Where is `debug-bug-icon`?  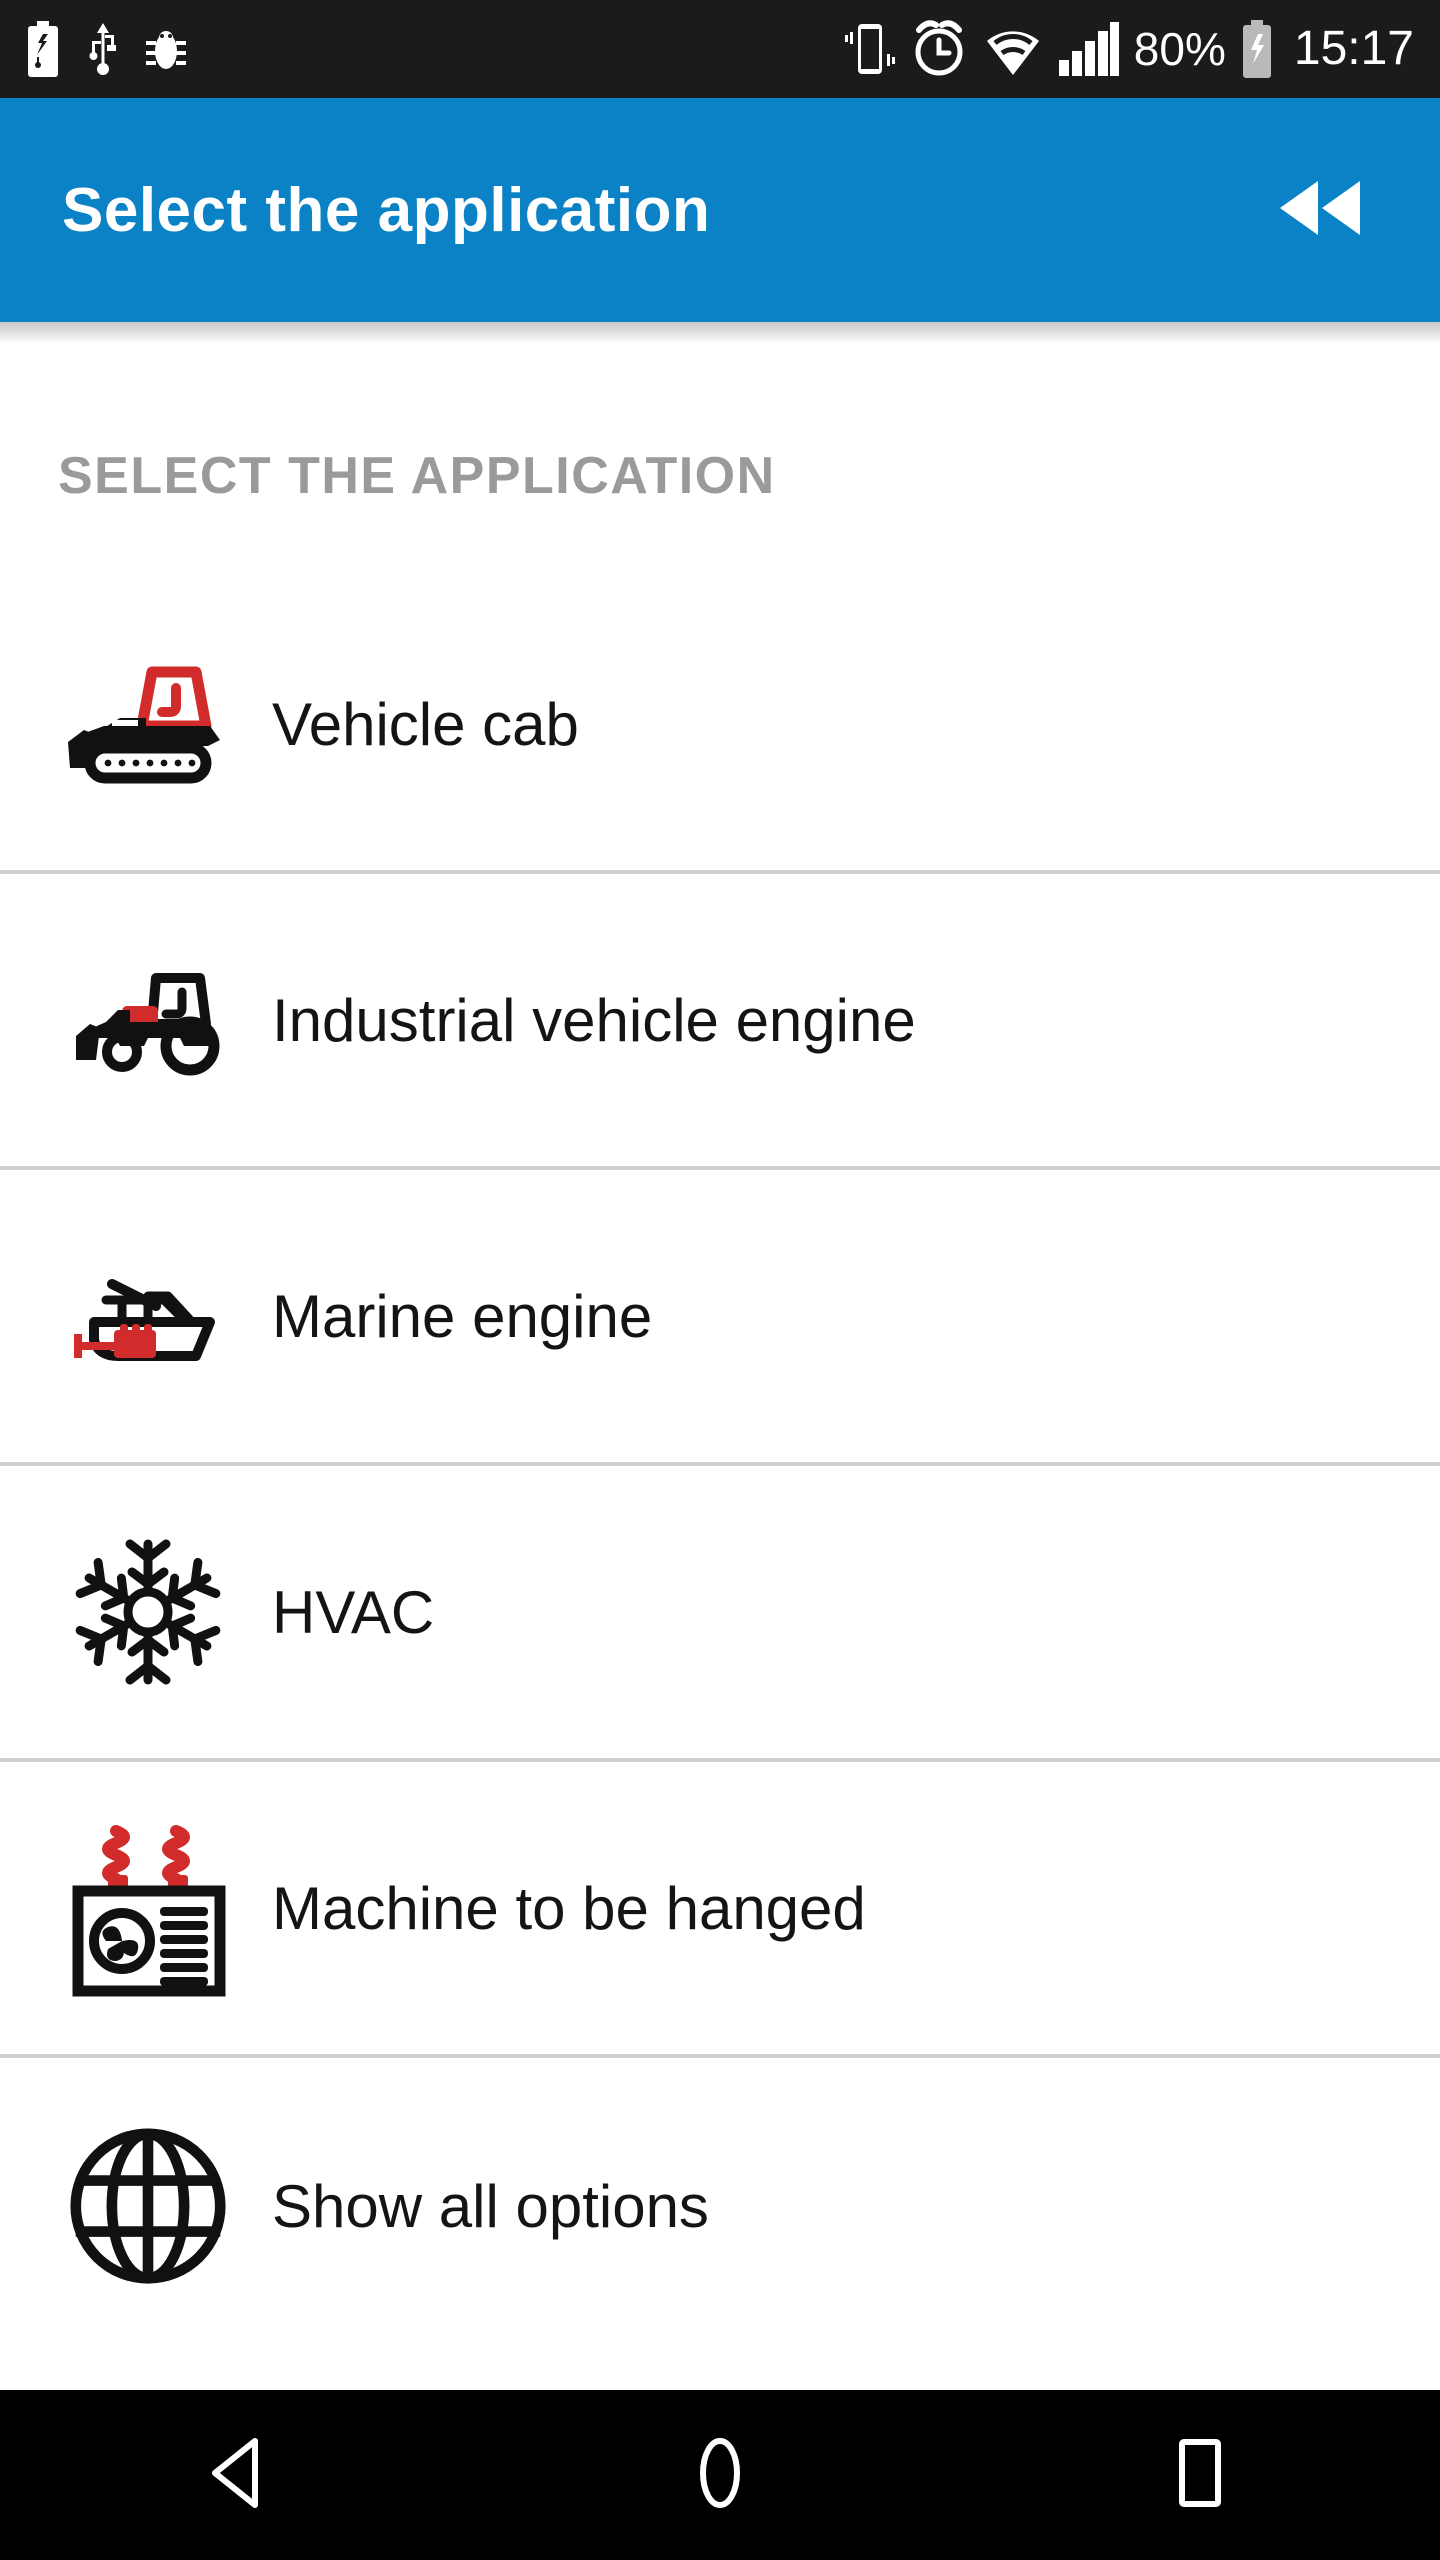 debug-bug-icon is located at coordinates (166, 49).